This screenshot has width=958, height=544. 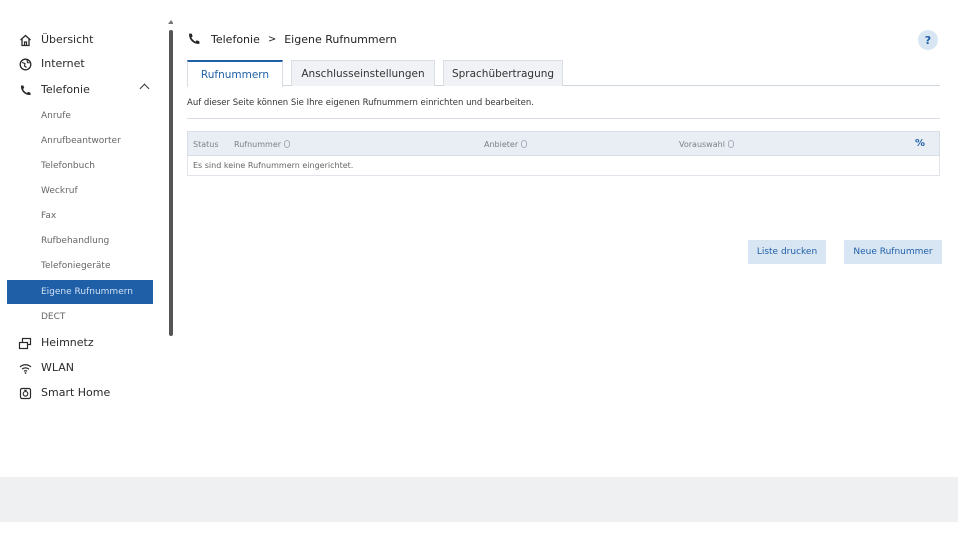 I want to click on sidebar-item-telefonie: Telefonie, so click(x=87, y=90).